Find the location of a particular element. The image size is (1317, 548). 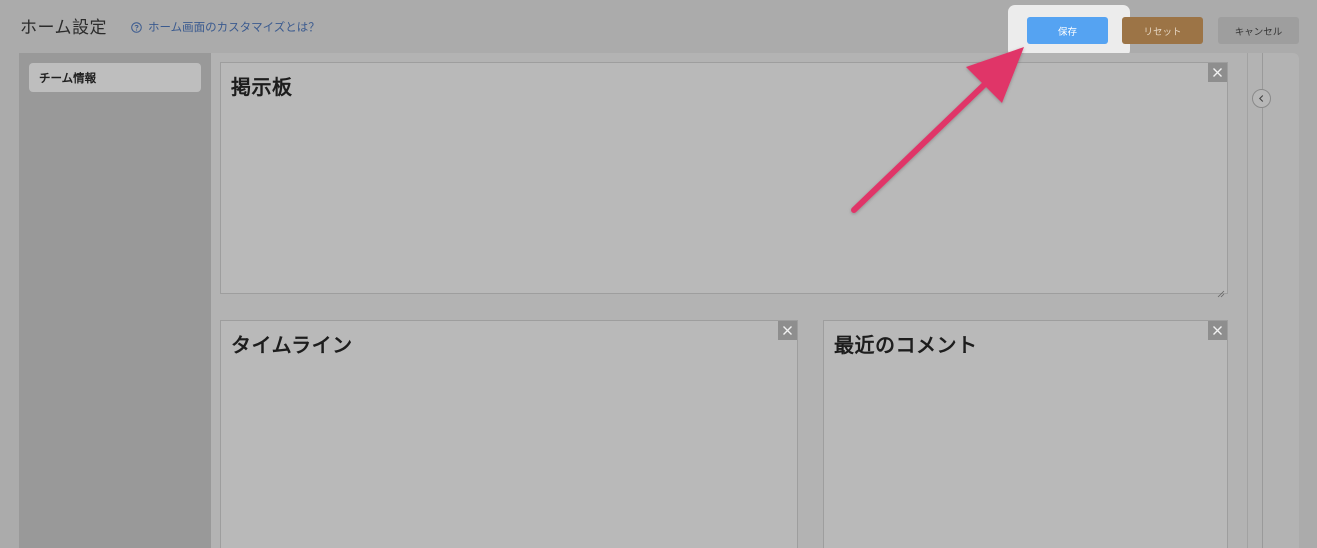

panel-divider-secondary is located at coordinates (1262, 300).